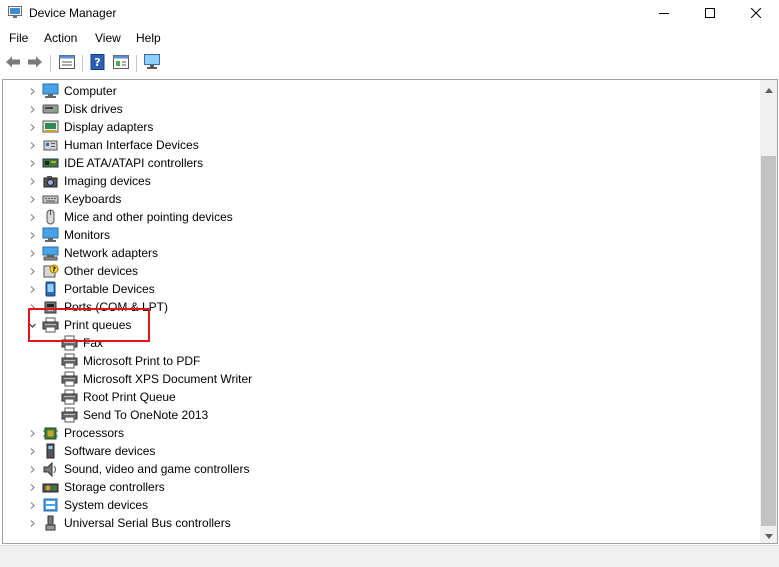 The width and height of the screenshot is (779, 567). Describe the element at coordinates (664, 13) in the screenshot. I see `minimize-button` at that location.